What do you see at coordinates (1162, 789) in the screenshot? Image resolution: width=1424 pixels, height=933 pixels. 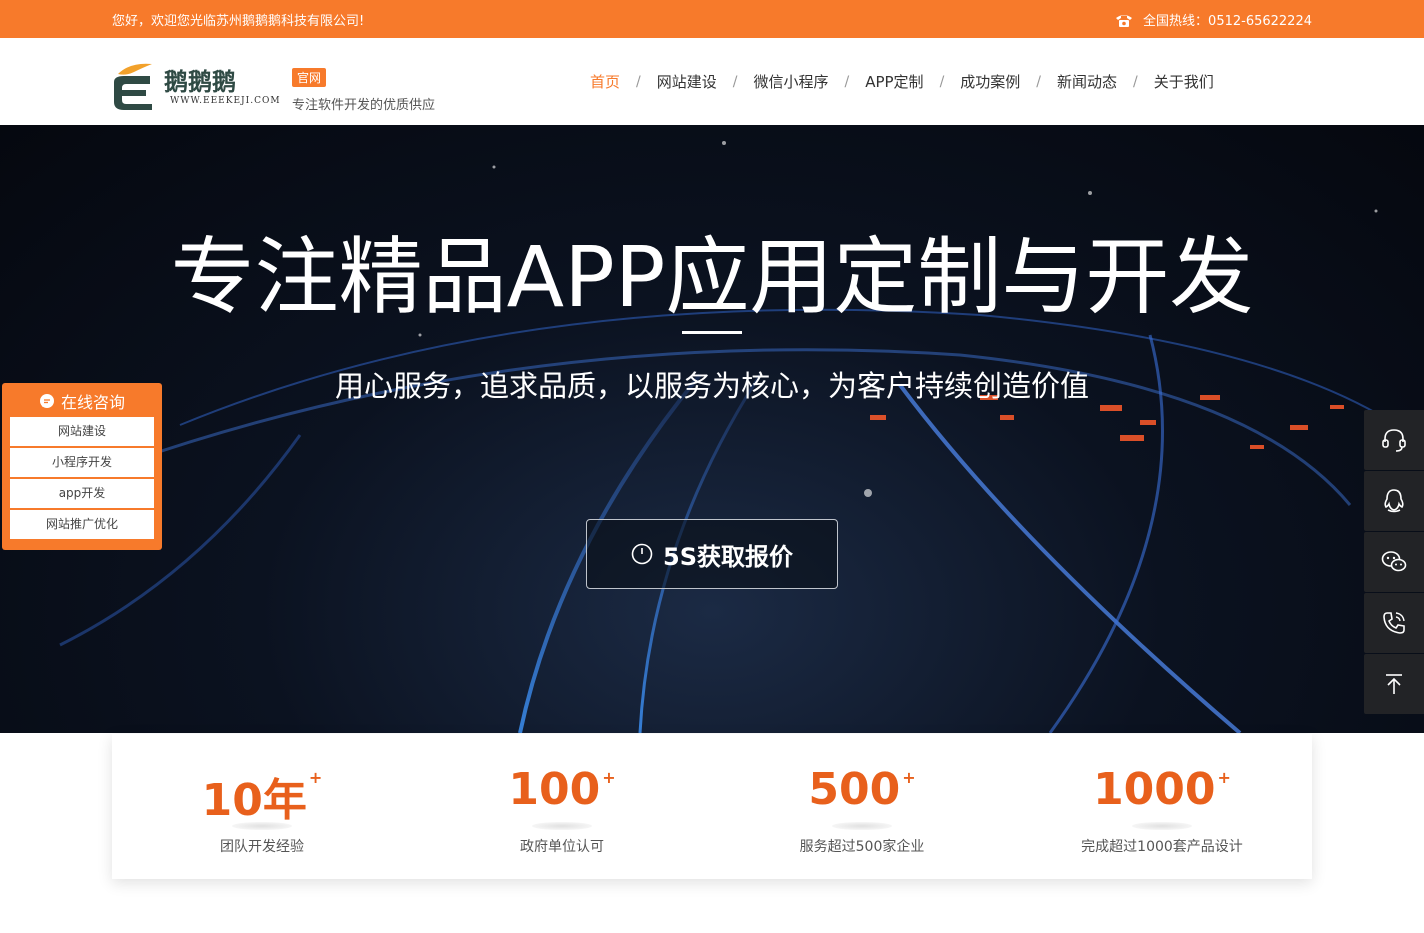 I see `stat-number: 1000 +` at bounding box center [1162, 789].